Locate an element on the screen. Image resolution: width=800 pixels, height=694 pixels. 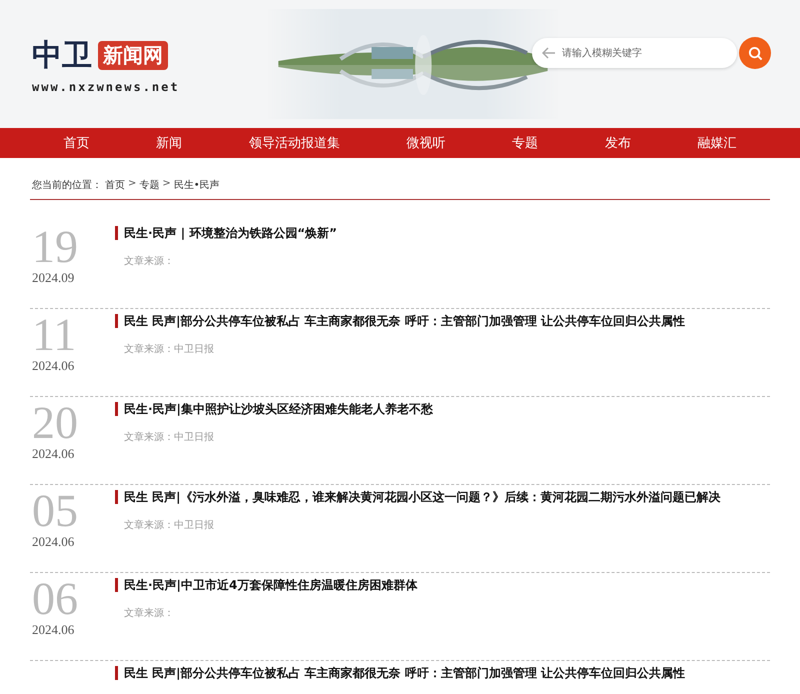
date-day: 20 is located at coordinates (72, 423).